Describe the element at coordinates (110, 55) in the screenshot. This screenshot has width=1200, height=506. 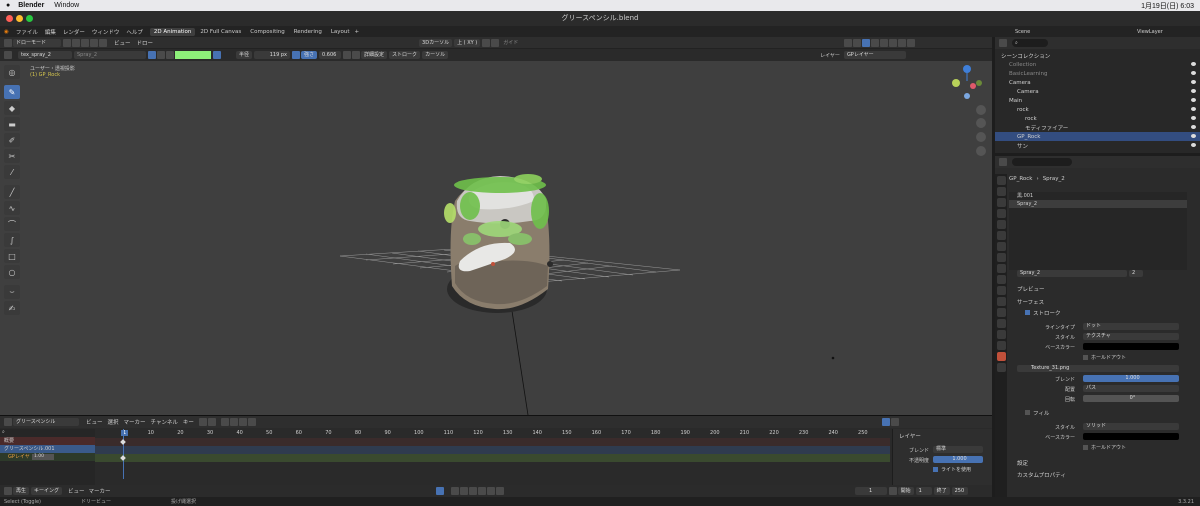
I see `material-select: Spray_2` at that location.